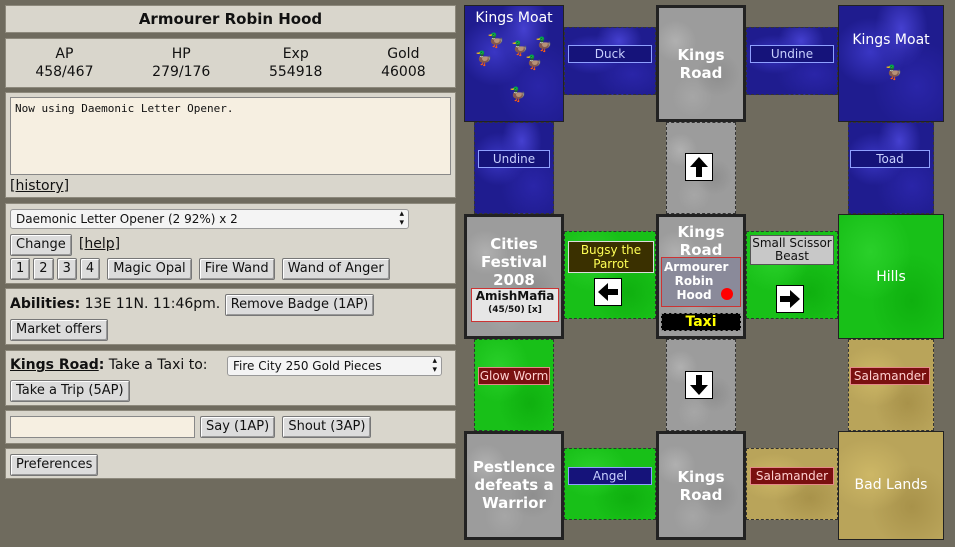 Image resolution: width=955 pixels, height=547 pixels. I want to click on prefs-panel: Preferences, so click(230, 463).